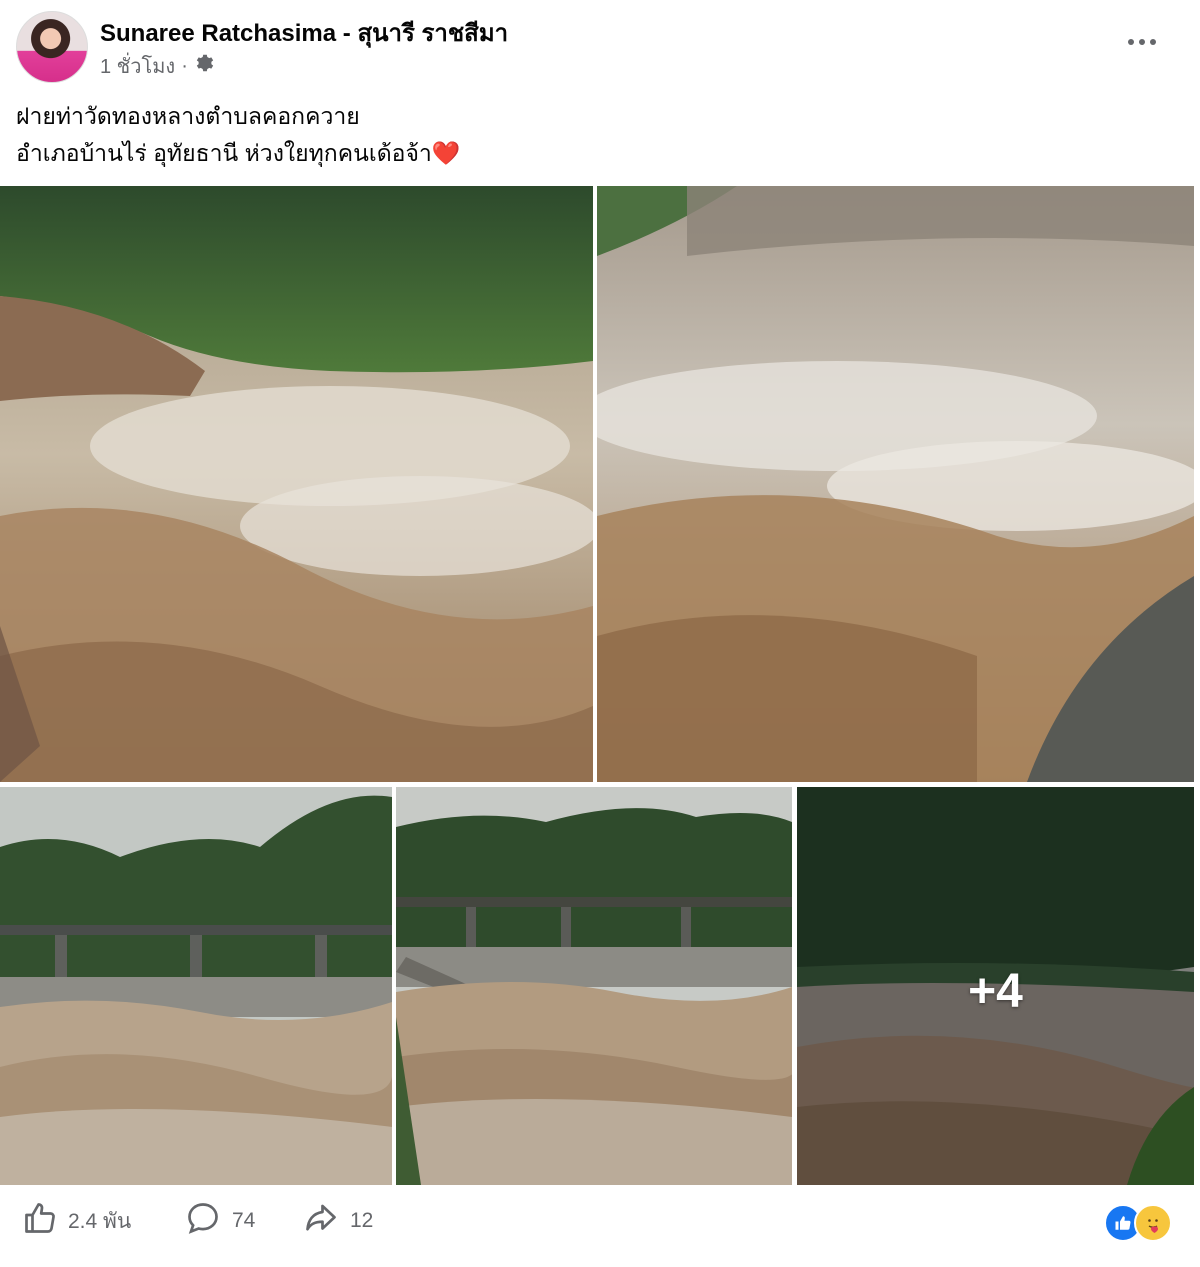 This screenshot has width=1200, height=1267. Describe the element at coordinates (304, 32) in the screenshot. I see `author-name: Sunaree Ratchasima - สุนารี ราชสีมา` at that location.